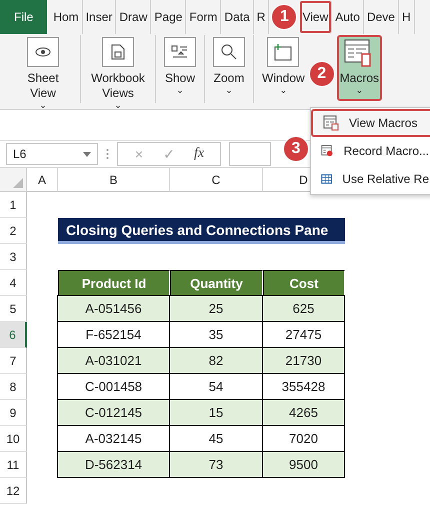  What do you see at coordinates (359, 68) in the screenshot?
I see `ribbon-button: Macros ⌄` at bounding box center [359, 68].